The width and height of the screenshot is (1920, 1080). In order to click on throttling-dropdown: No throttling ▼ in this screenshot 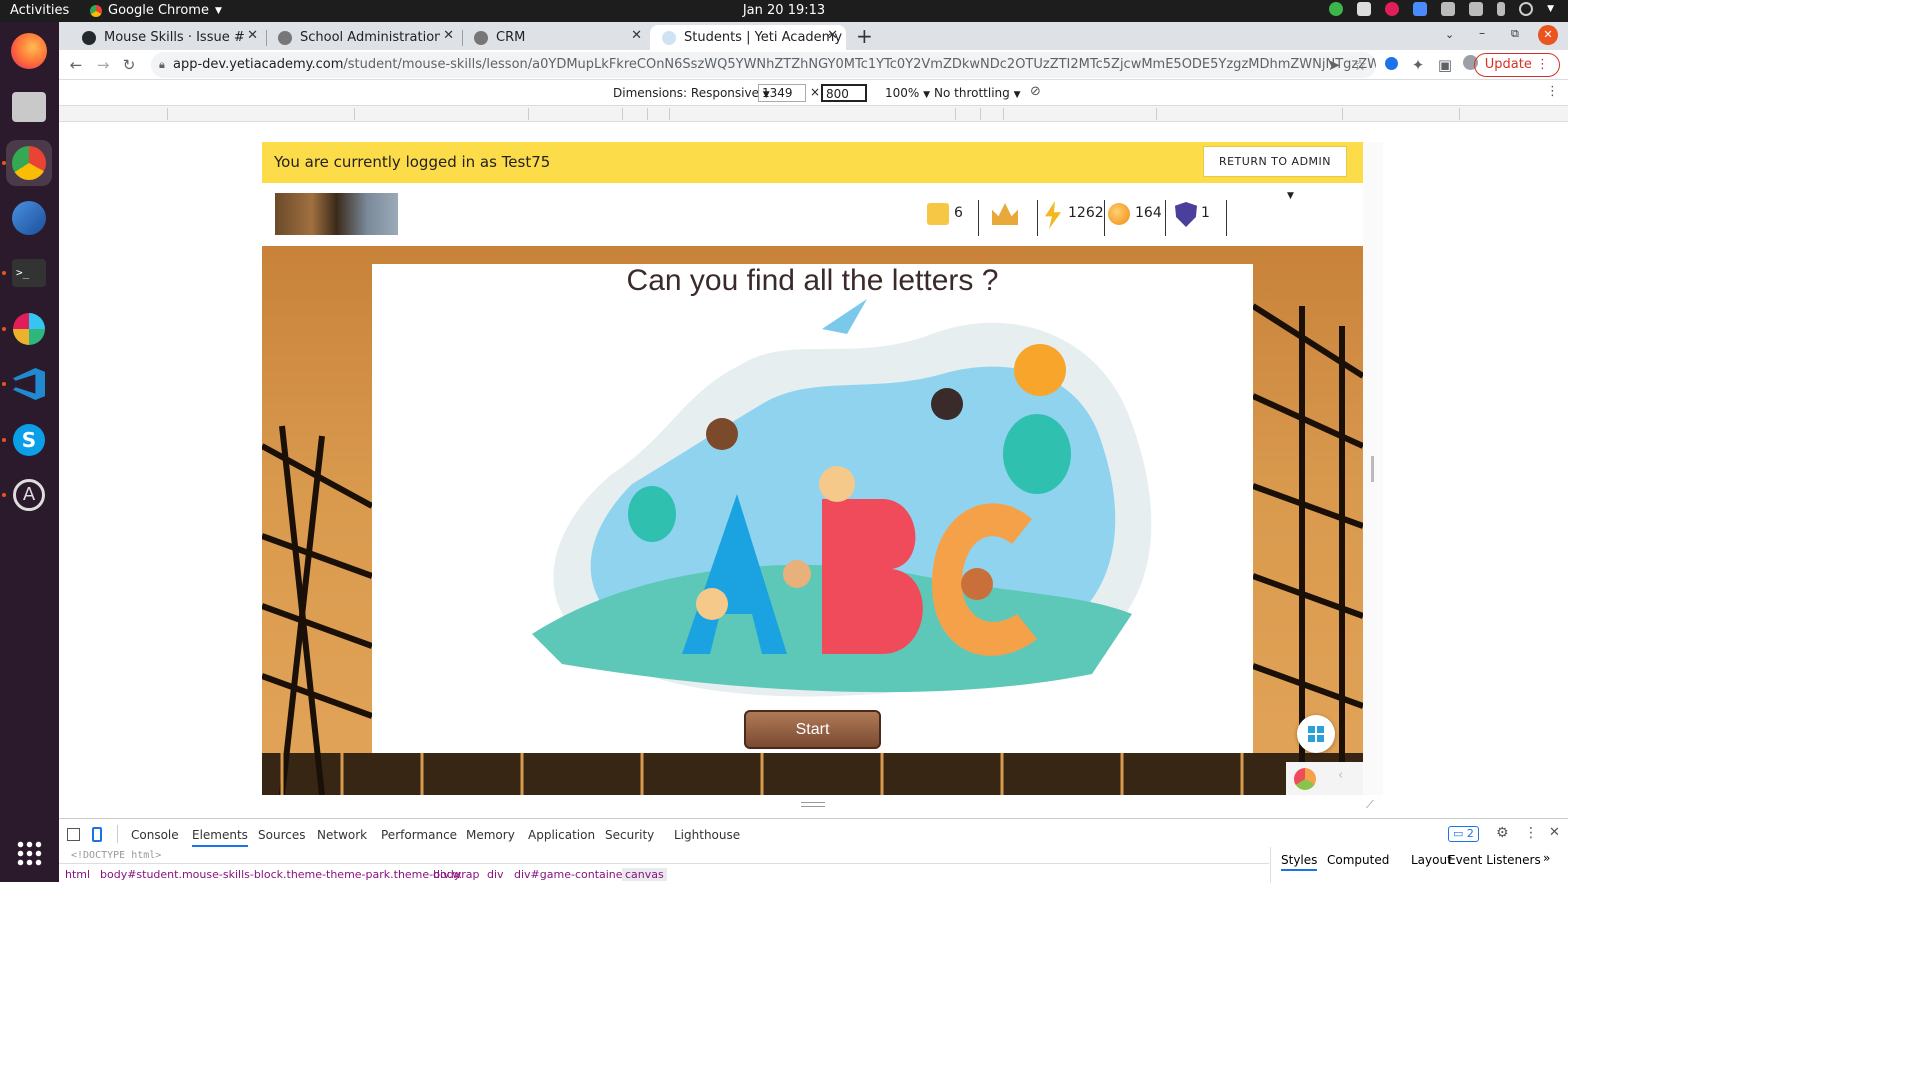, I will do `click(977, 93)`.